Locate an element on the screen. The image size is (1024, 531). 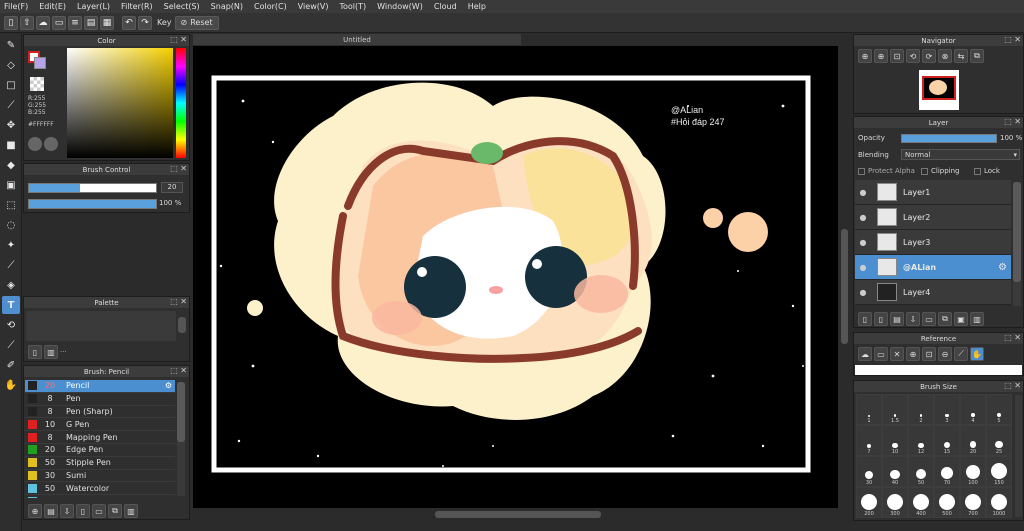
vertical-scroll-thumb is located at coordinates (844, 286).